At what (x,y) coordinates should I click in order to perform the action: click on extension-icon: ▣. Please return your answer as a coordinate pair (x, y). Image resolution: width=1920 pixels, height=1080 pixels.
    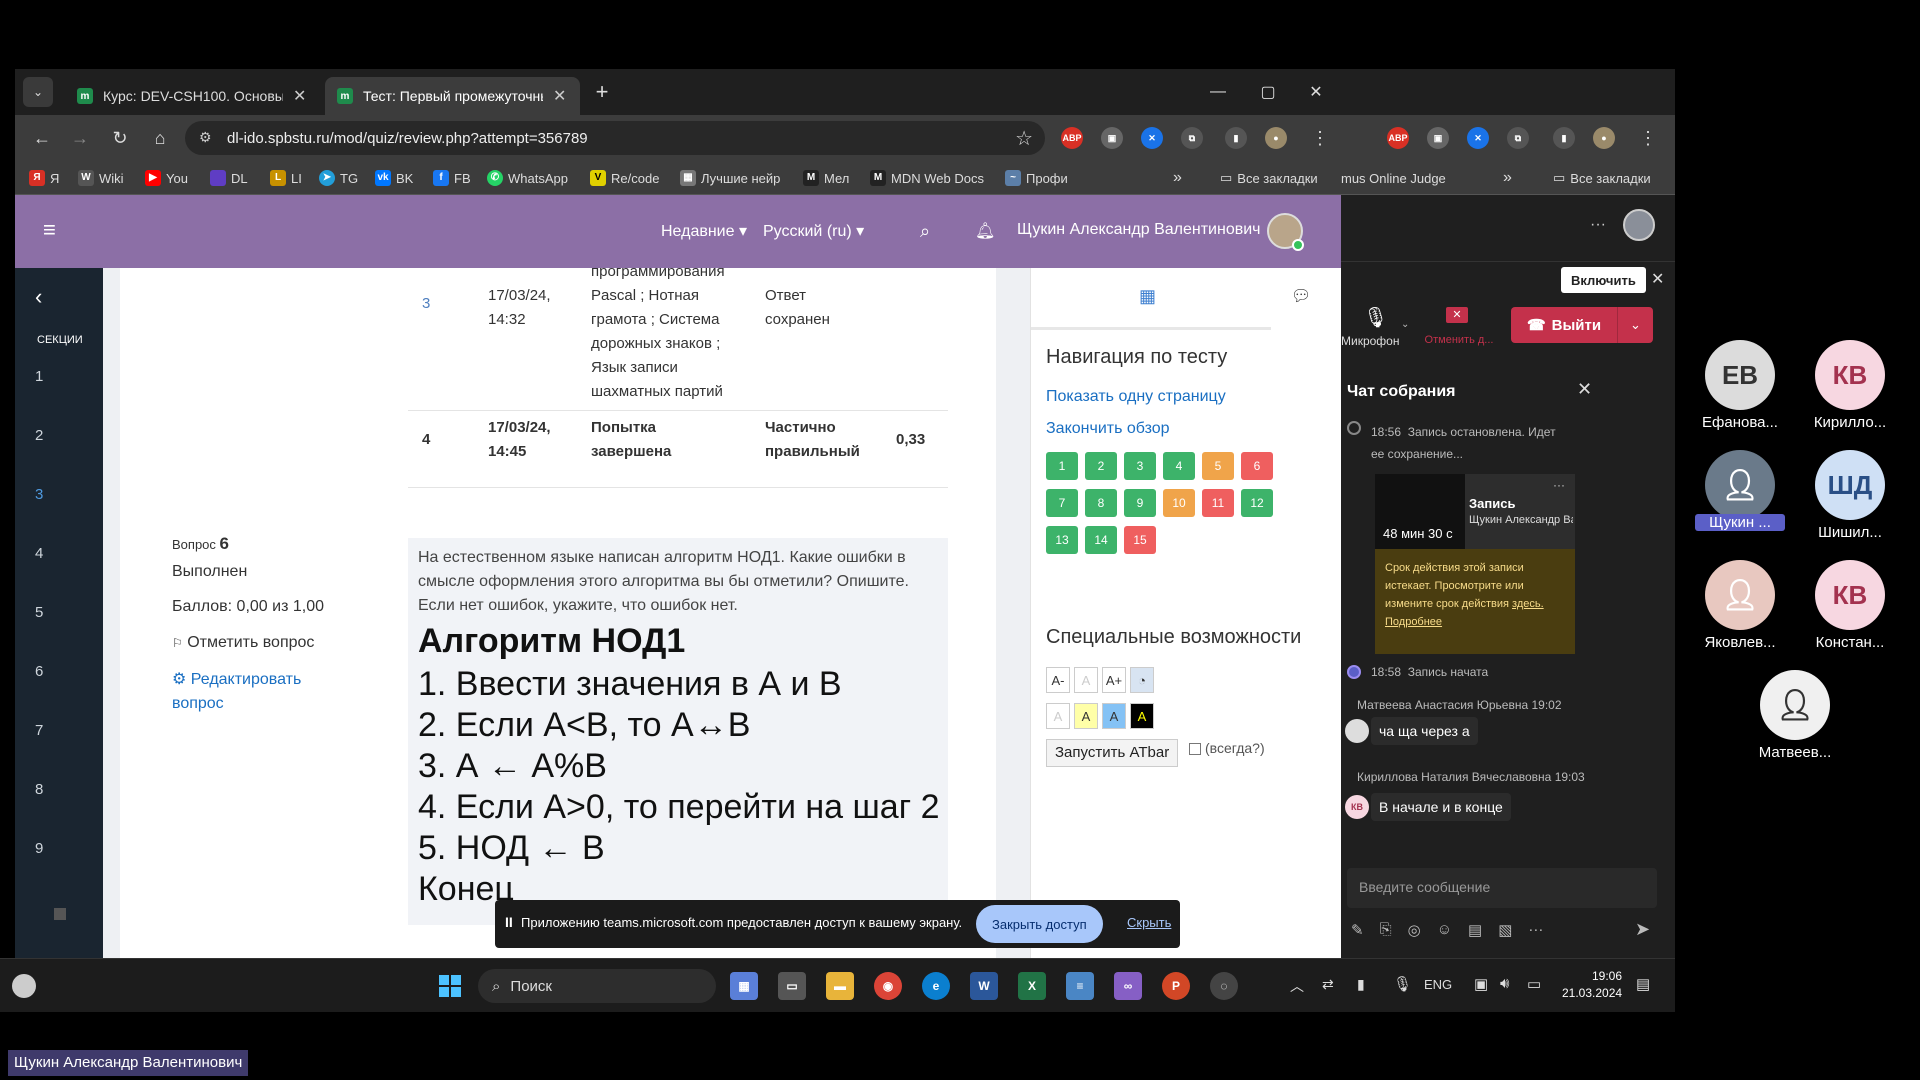
    Looking at the image, I should click on (1112, 138).